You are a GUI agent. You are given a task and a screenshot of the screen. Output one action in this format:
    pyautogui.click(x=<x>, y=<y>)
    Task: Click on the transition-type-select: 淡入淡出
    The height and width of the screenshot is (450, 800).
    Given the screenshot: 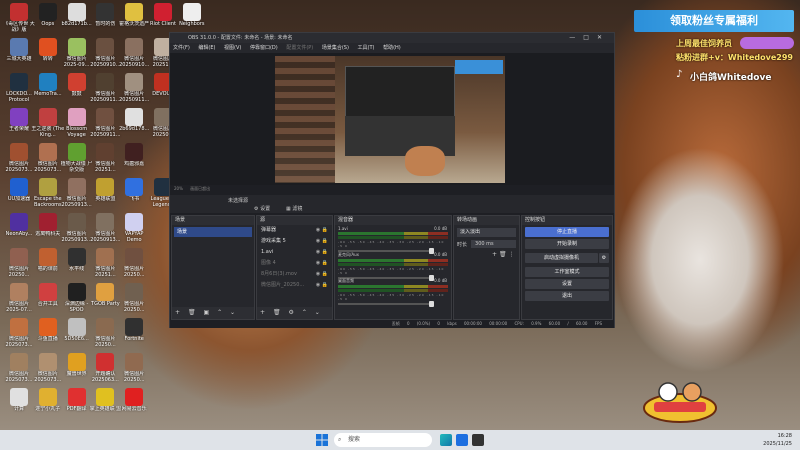 What is the action you would take?
    pyautogui.click(x=486, y=232)
    